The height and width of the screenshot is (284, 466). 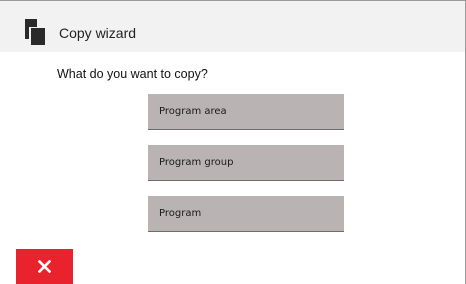 I want to click on program-group-button: Program group, so click(x=246, y=163).